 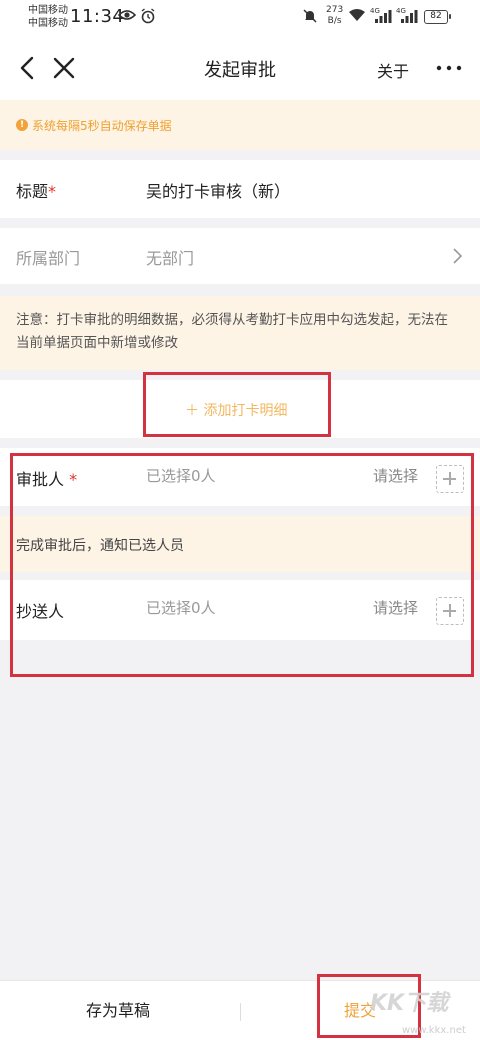 I want to click on eye-icon, so click(x=127, y=15).